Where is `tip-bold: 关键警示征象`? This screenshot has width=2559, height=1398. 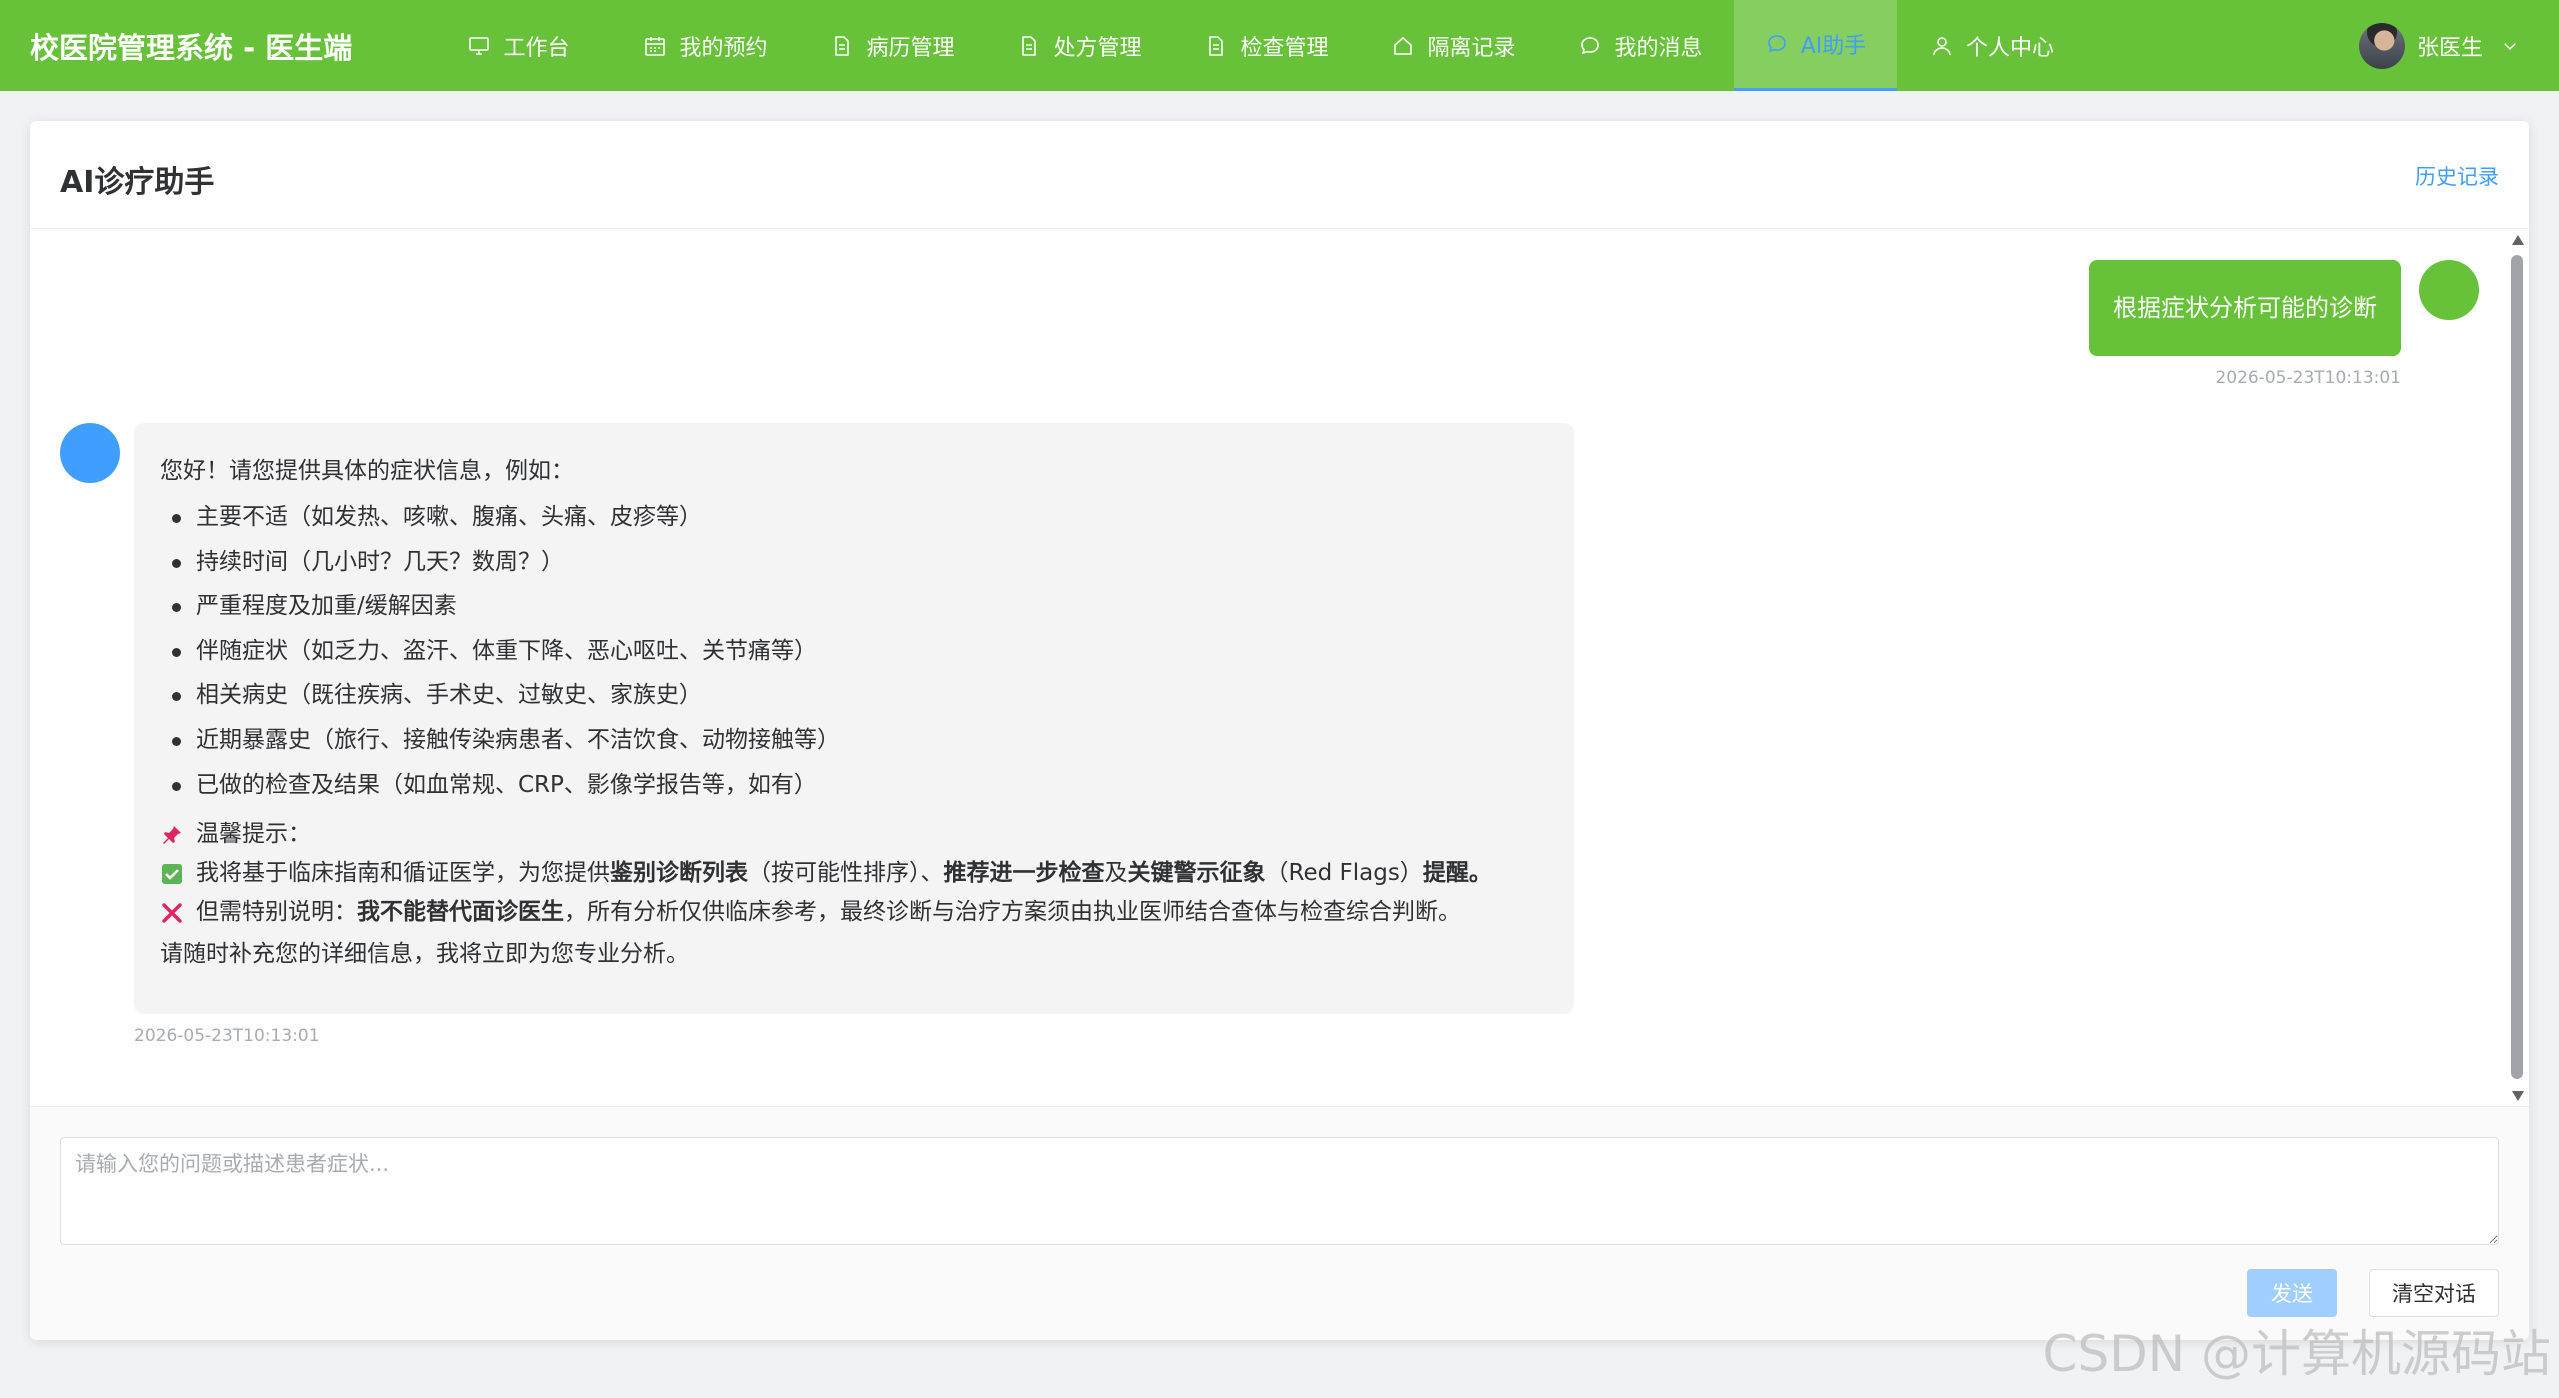 tip-bold: 关键警示征象 is located at coordinates (1196, 873).